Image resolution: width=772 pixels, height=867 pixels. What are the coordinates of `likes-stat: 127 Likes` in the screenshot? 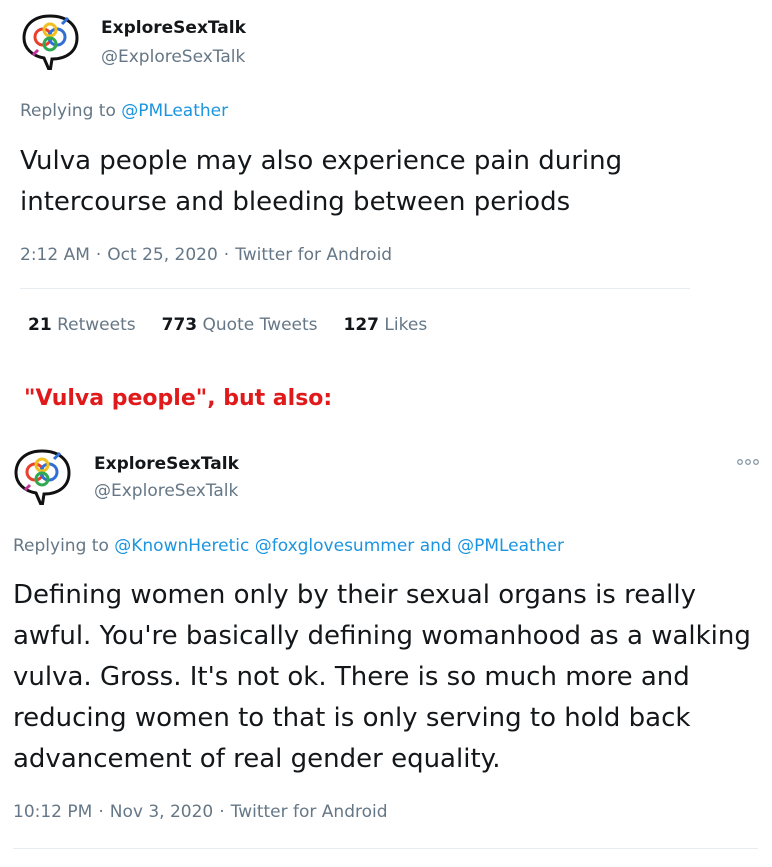 It's located at (386, 325).